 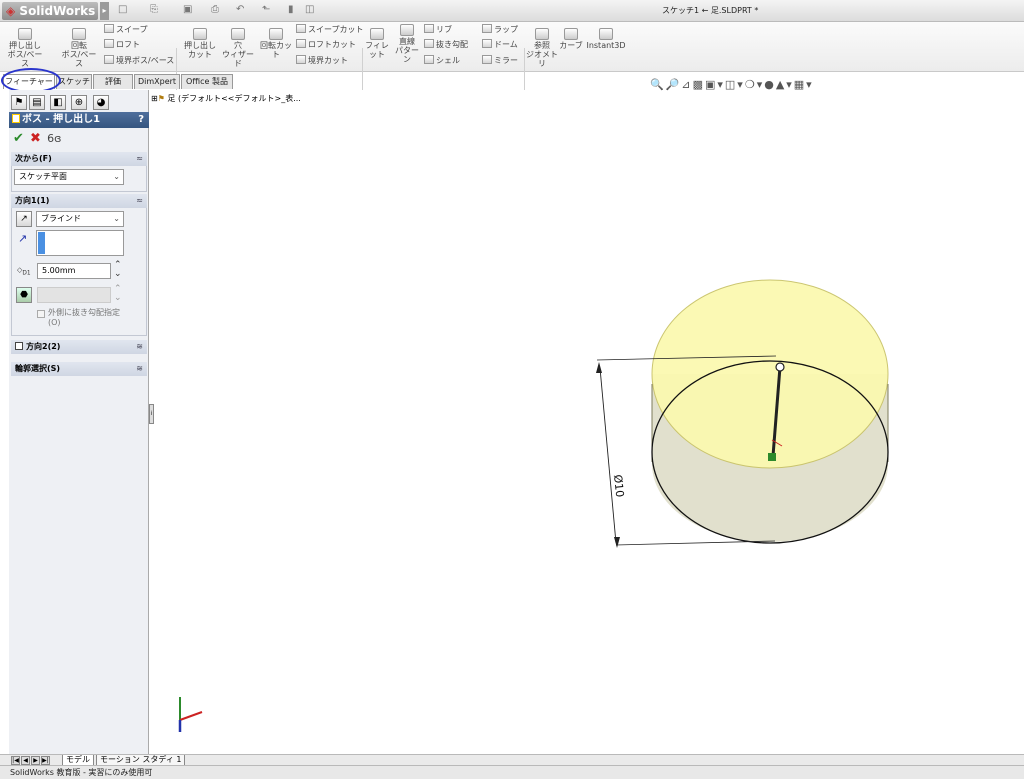 What do you see at coordinates (24, 295) in the screenshot?
I see `draft-toggle-icon: ⬣` at bounding box center [24, 295].